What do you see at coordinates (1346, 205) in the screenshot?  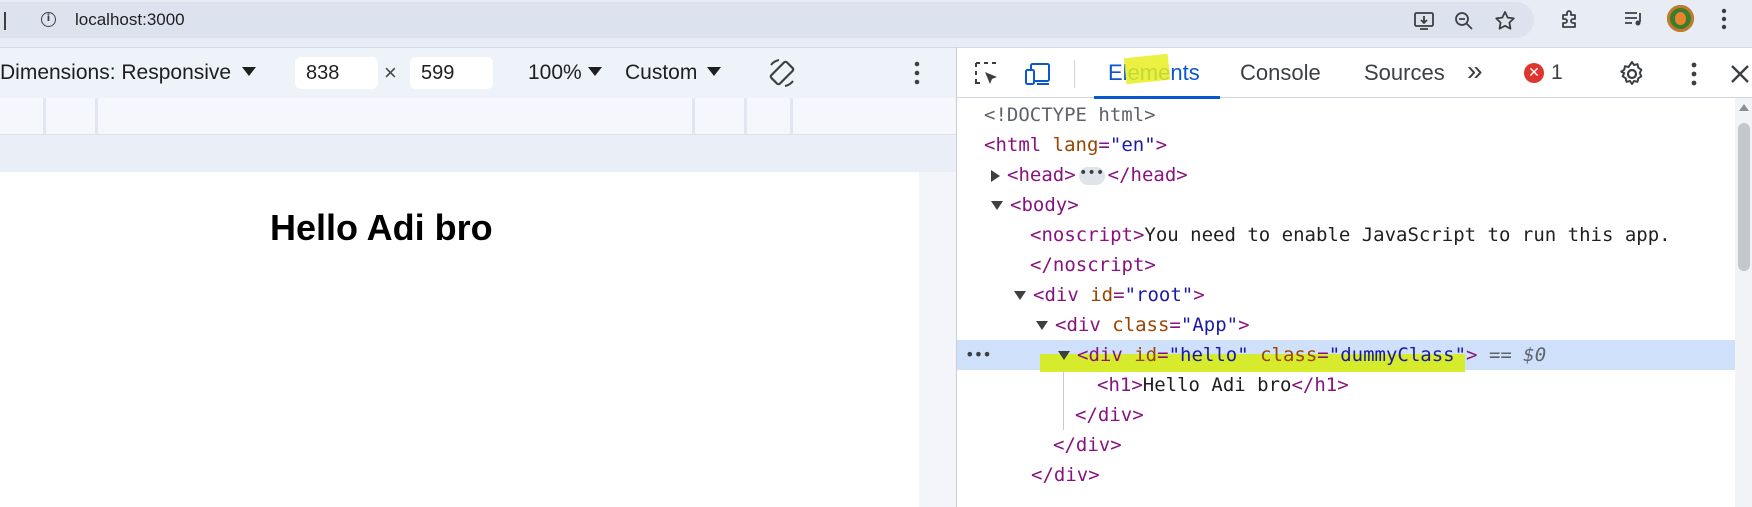 I see `tree-row-body: <body>` at bounding box center [1346, 205].